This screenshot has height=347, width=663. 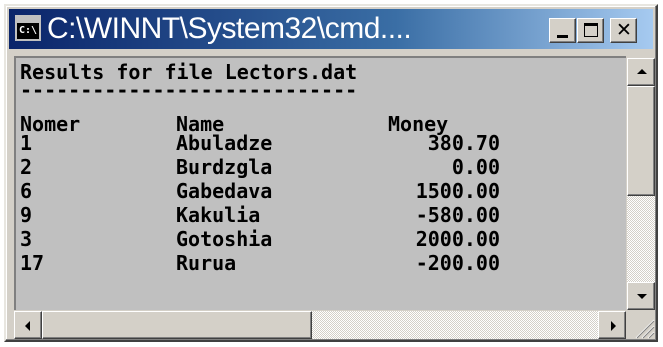 I want to click on resize-grip-graphic, so click(x=645, y=329).